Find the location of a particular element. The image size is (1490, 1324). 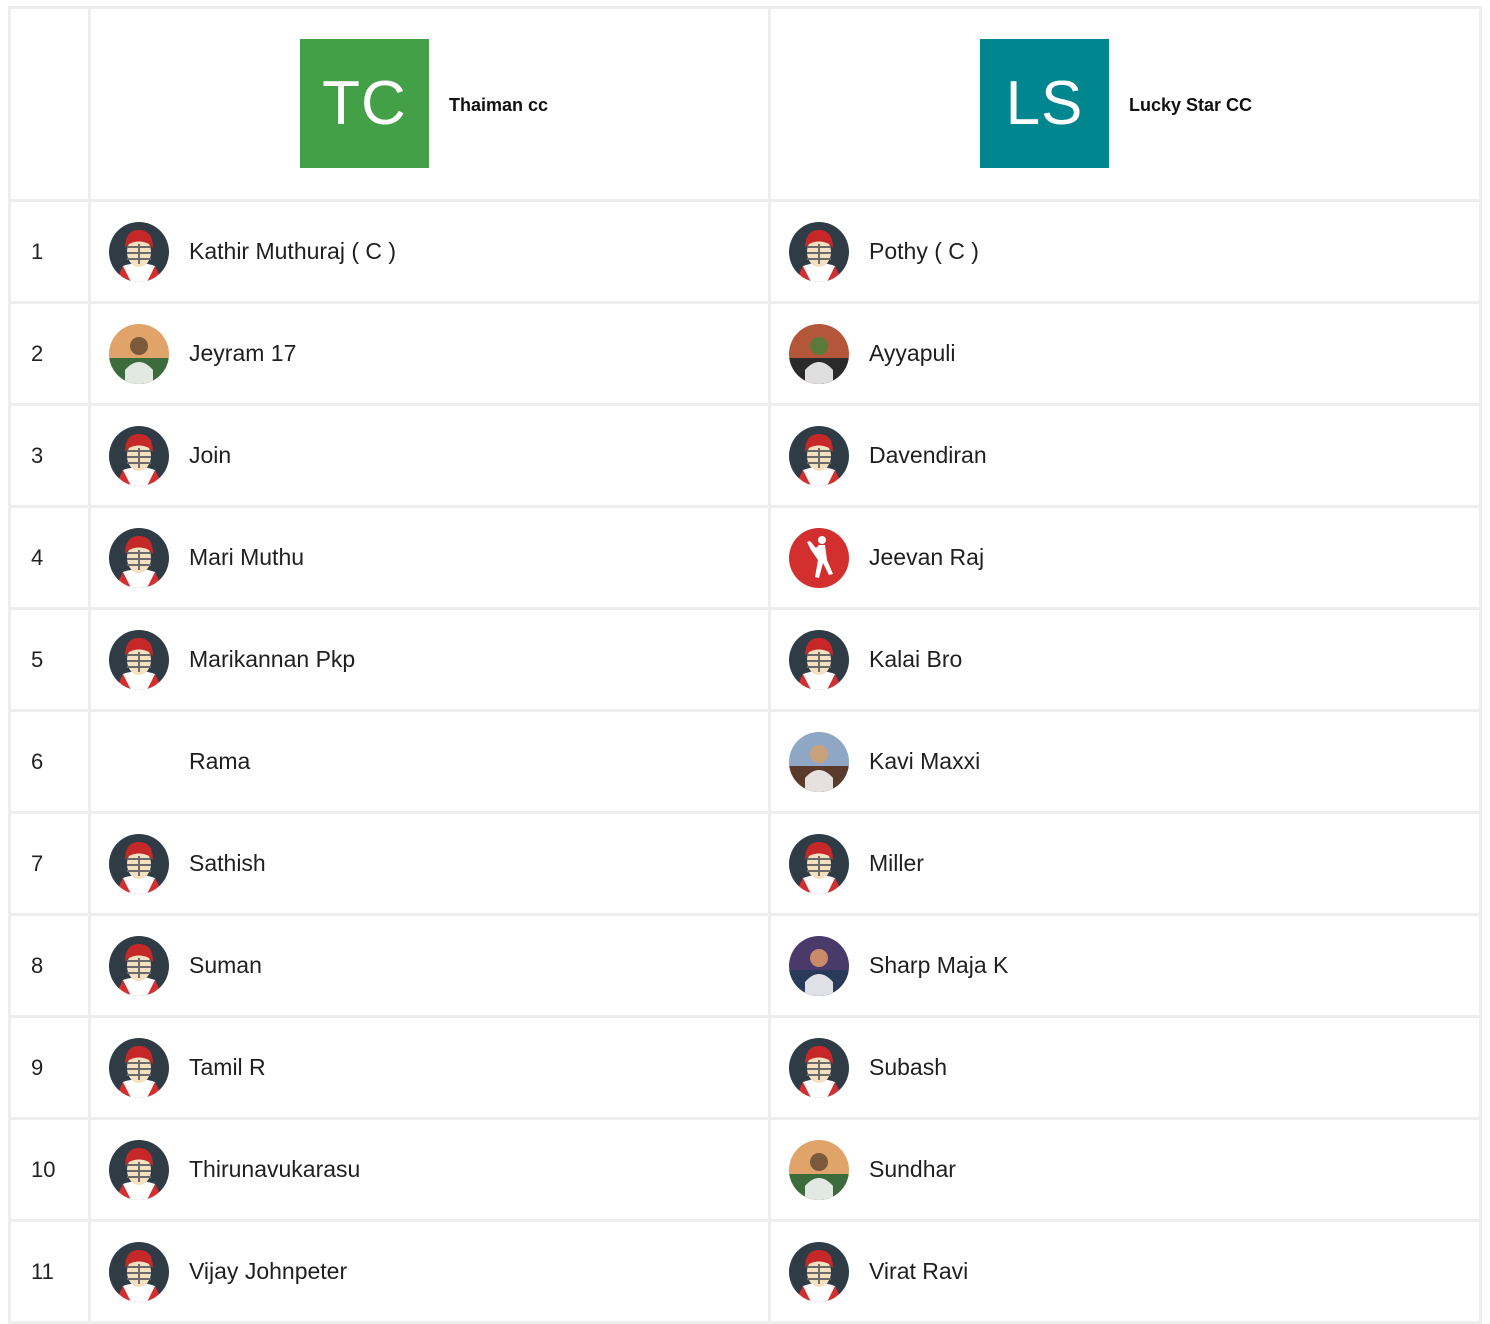

player-row: 7 Sathish Miller is located at coordinates (745, 863).